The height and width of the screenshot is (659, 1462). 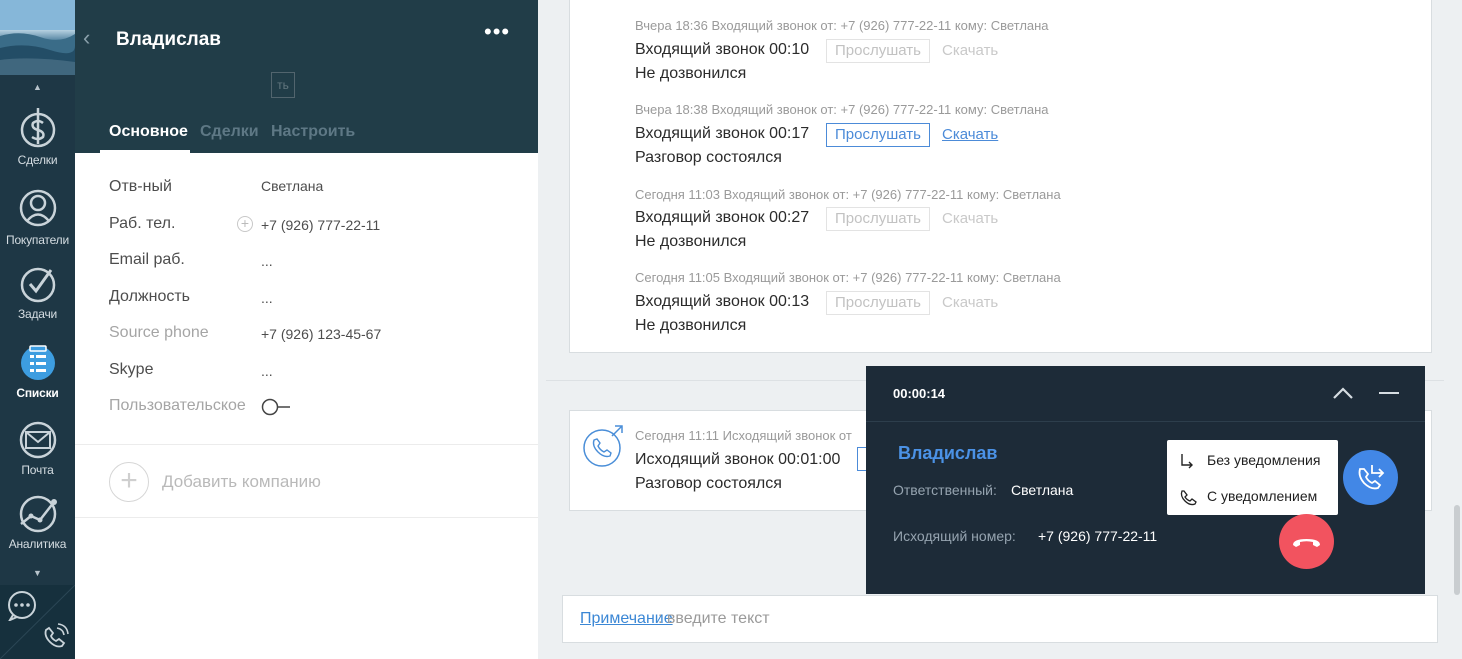 I want to click on nav-item-lists: Списки, so click(x=37, y=377).